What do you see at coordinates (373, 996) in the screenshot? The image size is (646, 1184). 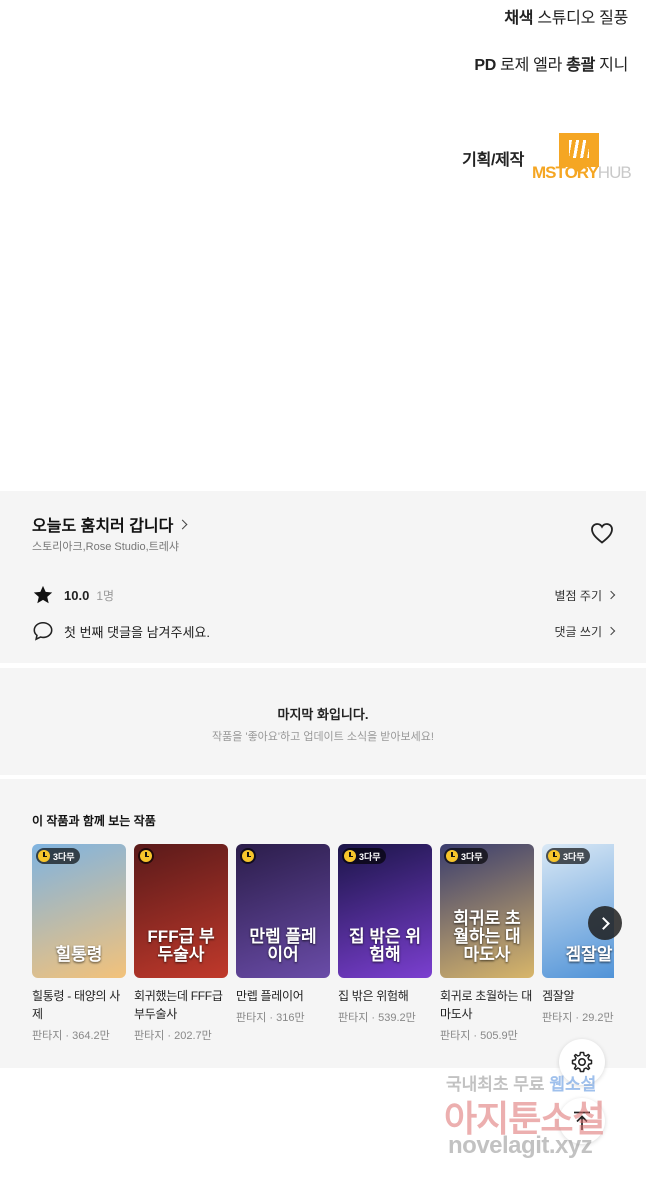 I see `recommendation-title: 집 밖은 위험해` at bounding box center [373, 996].